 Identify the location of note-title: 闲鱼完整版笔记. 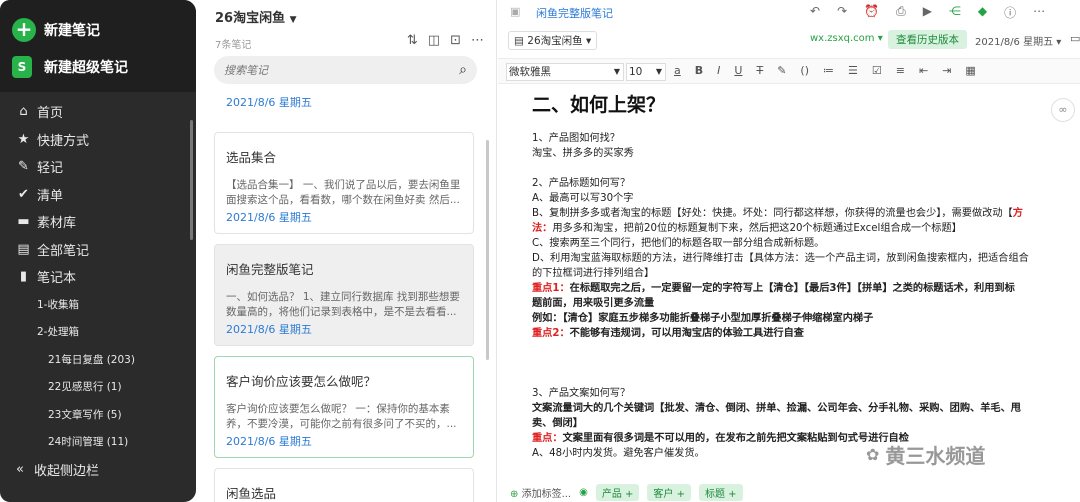
(574, 13).